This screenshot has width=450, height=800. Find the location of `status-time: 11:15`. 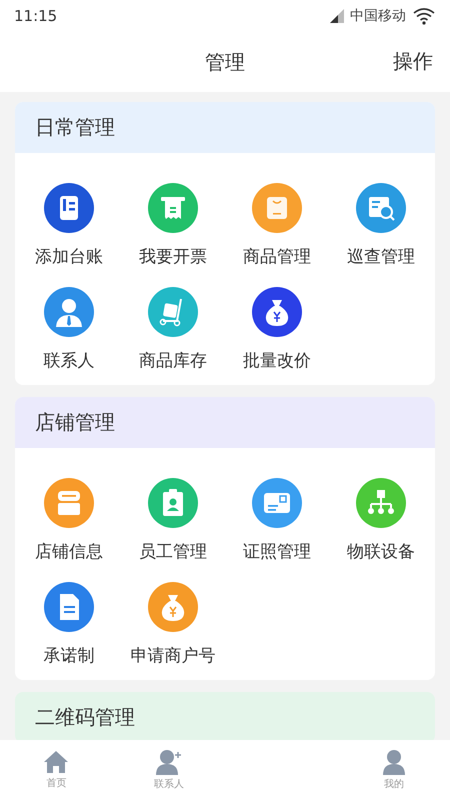

status-time: 11:15 is located at coordinates (36, 16).